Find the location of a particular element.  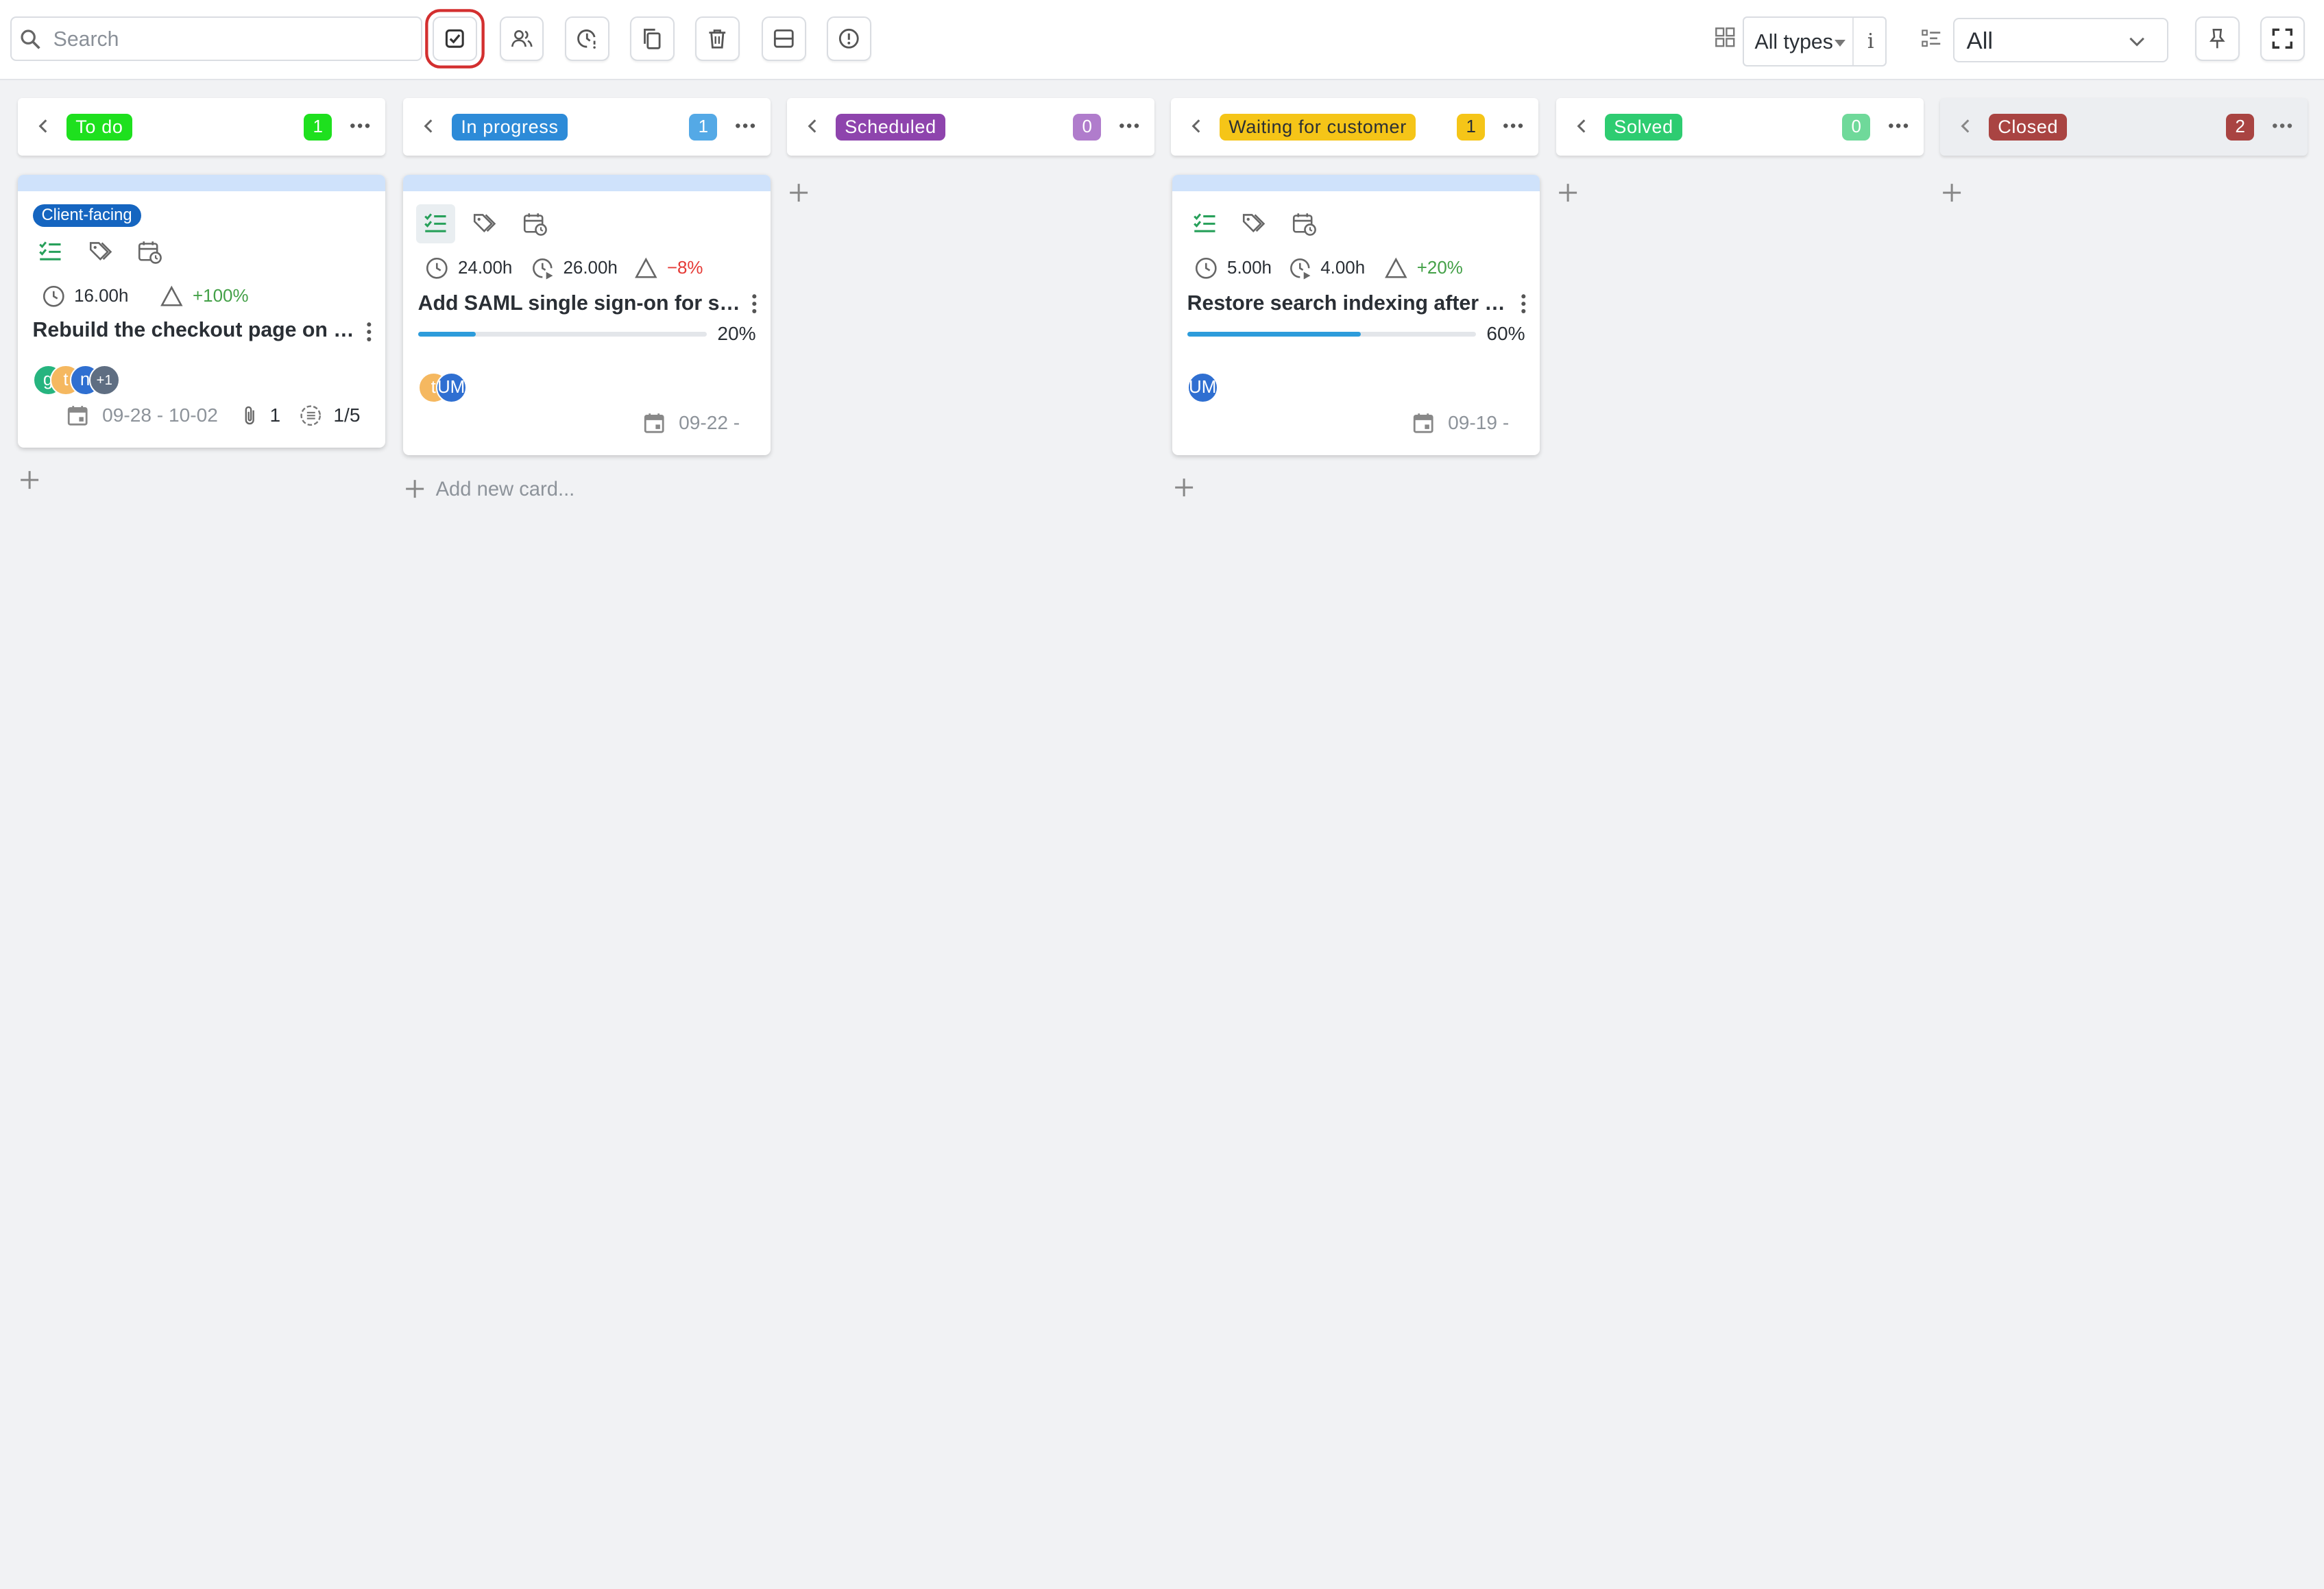

copy-icon is located at coordinates (652, 38).